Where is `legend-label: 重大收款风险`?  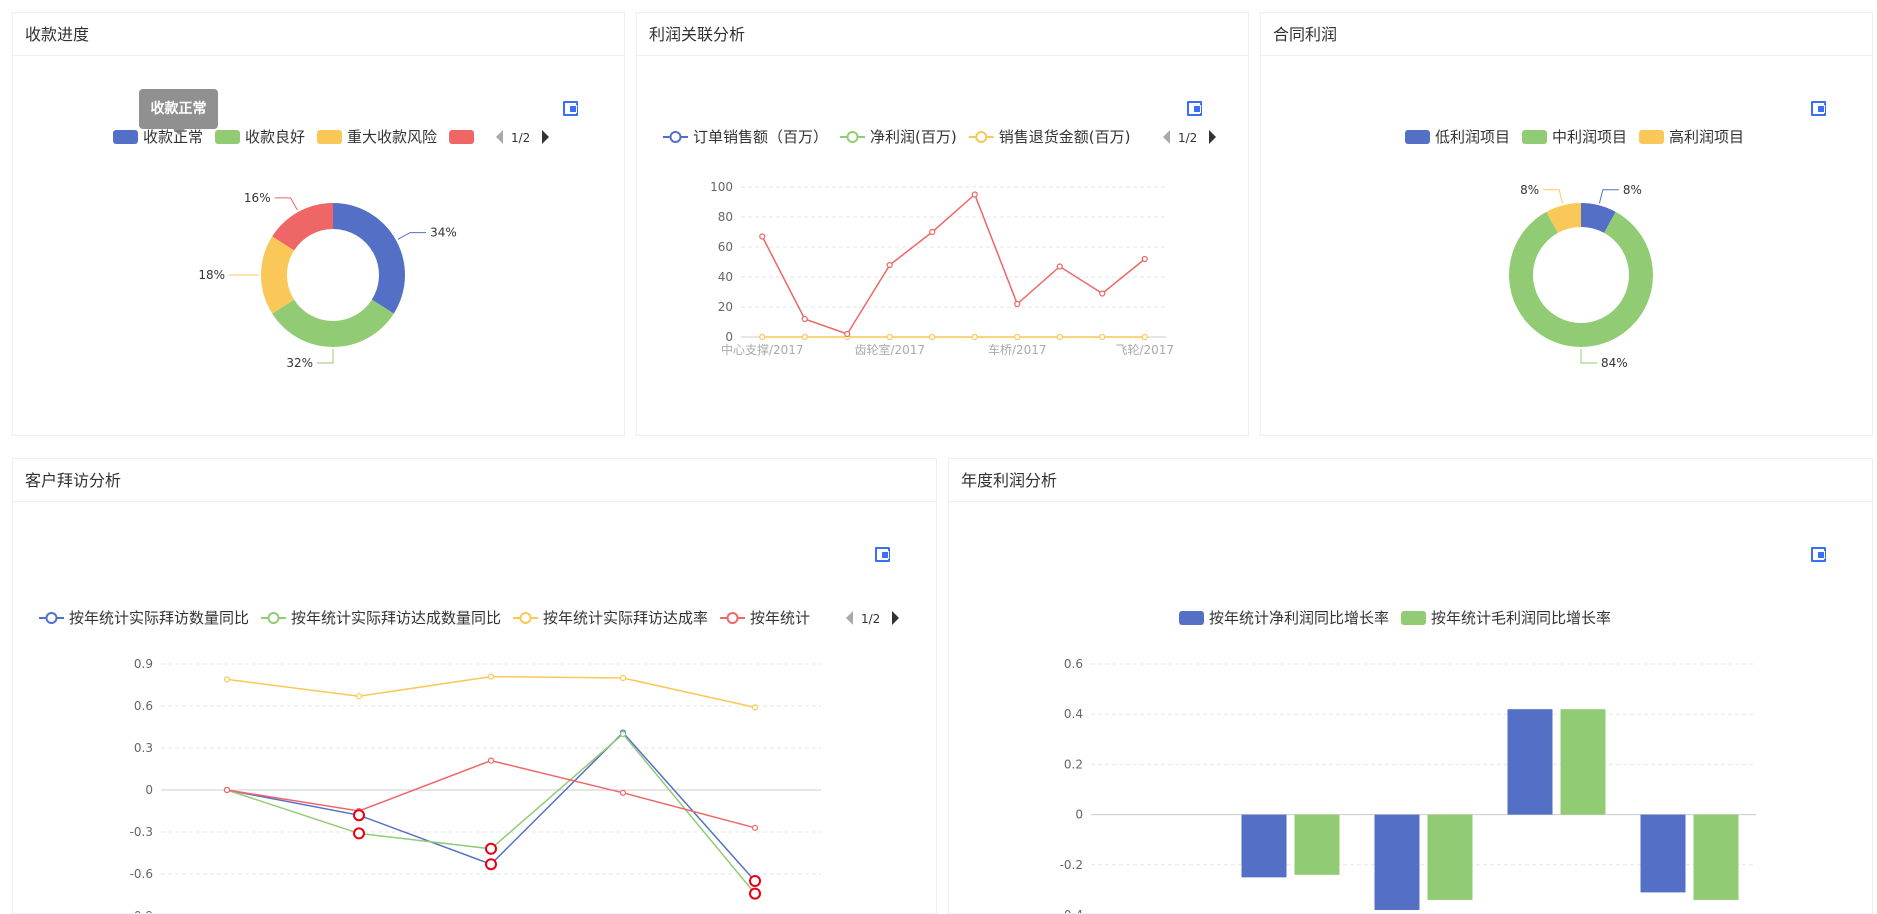
legend-label: 重大收款风险 is located at coordinates (392, 137).